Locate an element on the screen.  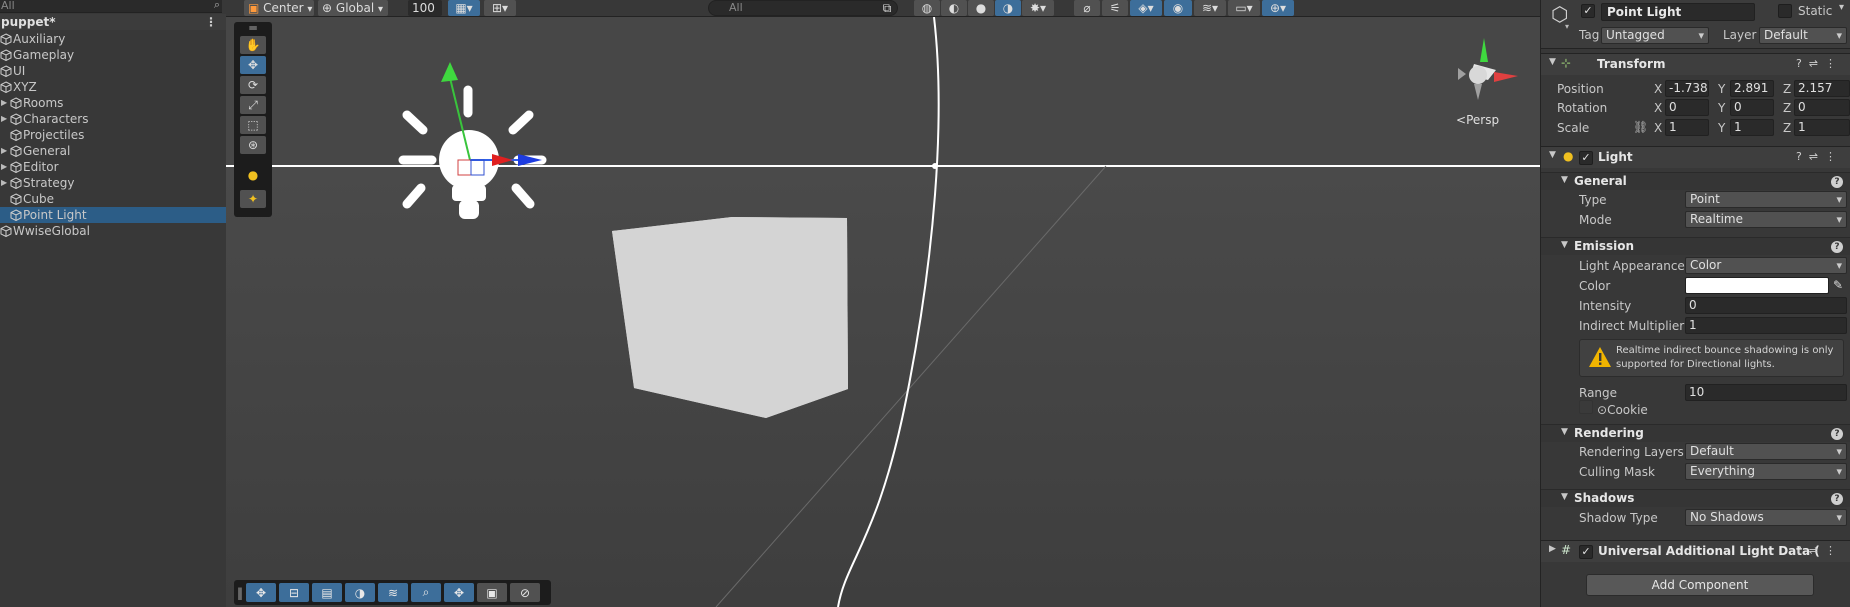
overlay-camera-icon: ▣ is located at coordinates (492, 592).